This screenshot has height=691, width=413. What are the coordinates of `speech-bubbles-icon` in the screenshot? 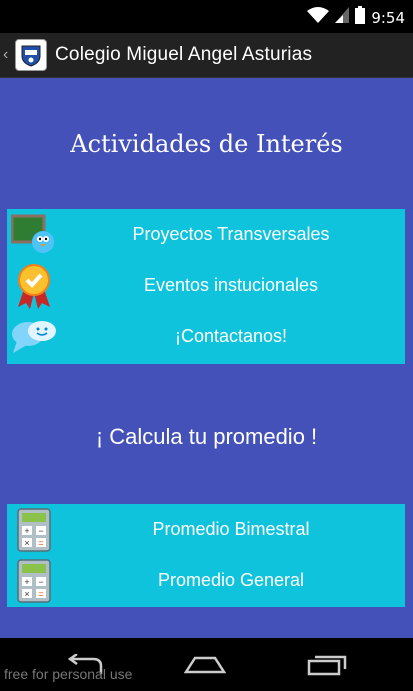 It's located at (34, 337).